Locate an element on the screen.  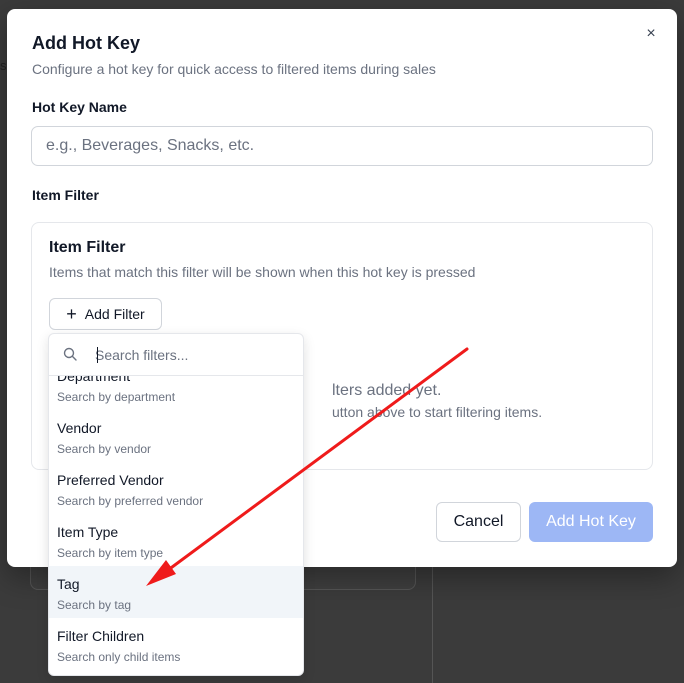
option-title: Item Type is located at coordinates (88, 532).